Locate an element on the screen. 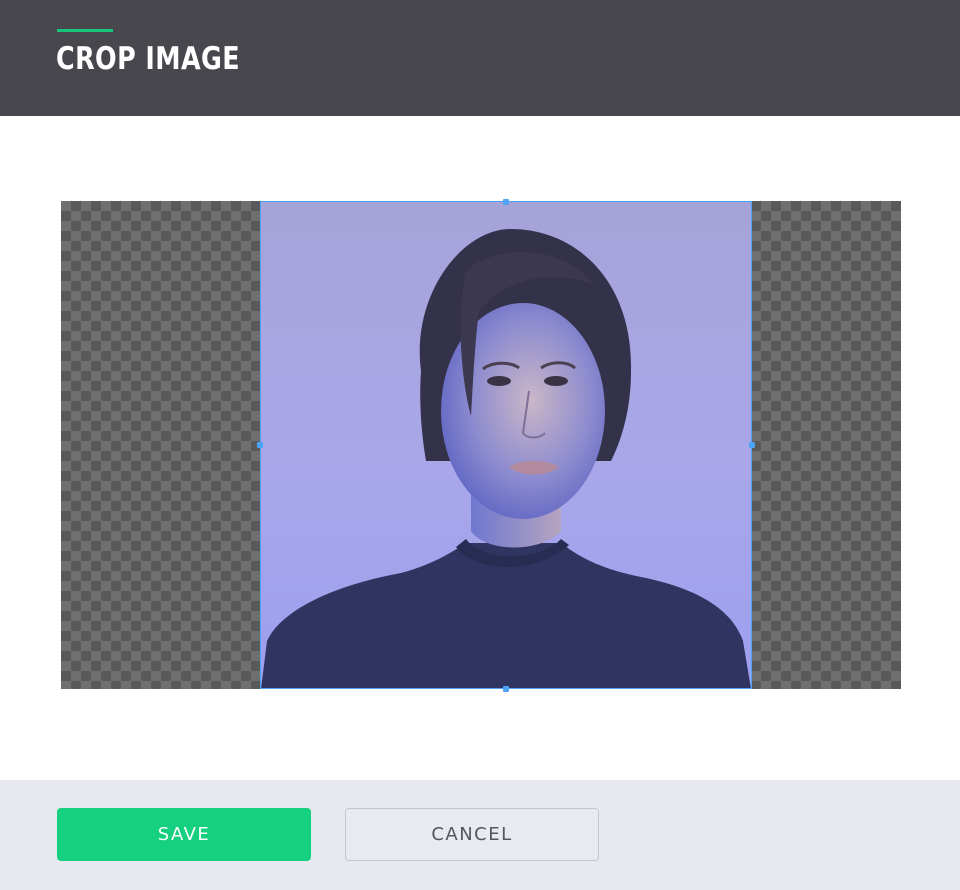 This screenshot has width=960, height=890. title-accent-bar is located at coordinates (85, 30).